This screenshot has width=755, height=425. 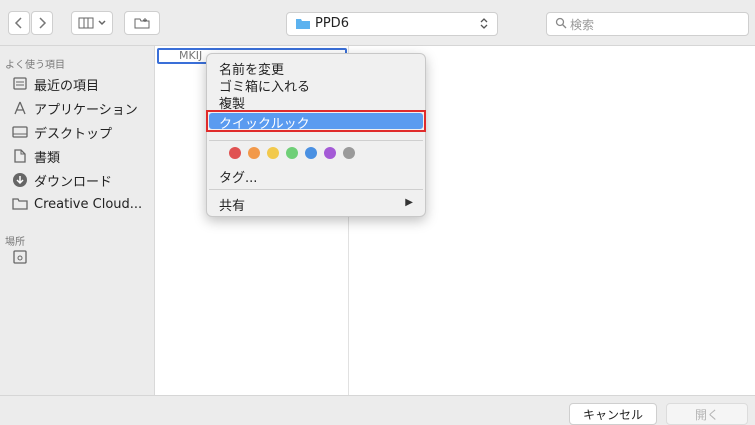 What do you see at coordinates (73, 134) in the screenshot?
I see `sidebar-item-label: デスクトップ` at bounding box center [73, 134].